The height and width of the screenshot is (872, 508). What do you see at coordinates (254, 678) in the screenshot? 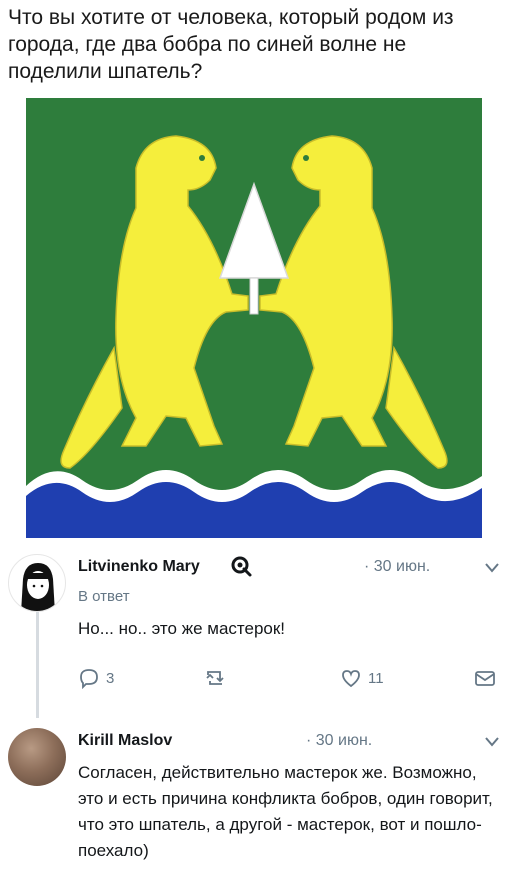
I see `tweet-actions: 3 11` at bounding box center [254, 678].